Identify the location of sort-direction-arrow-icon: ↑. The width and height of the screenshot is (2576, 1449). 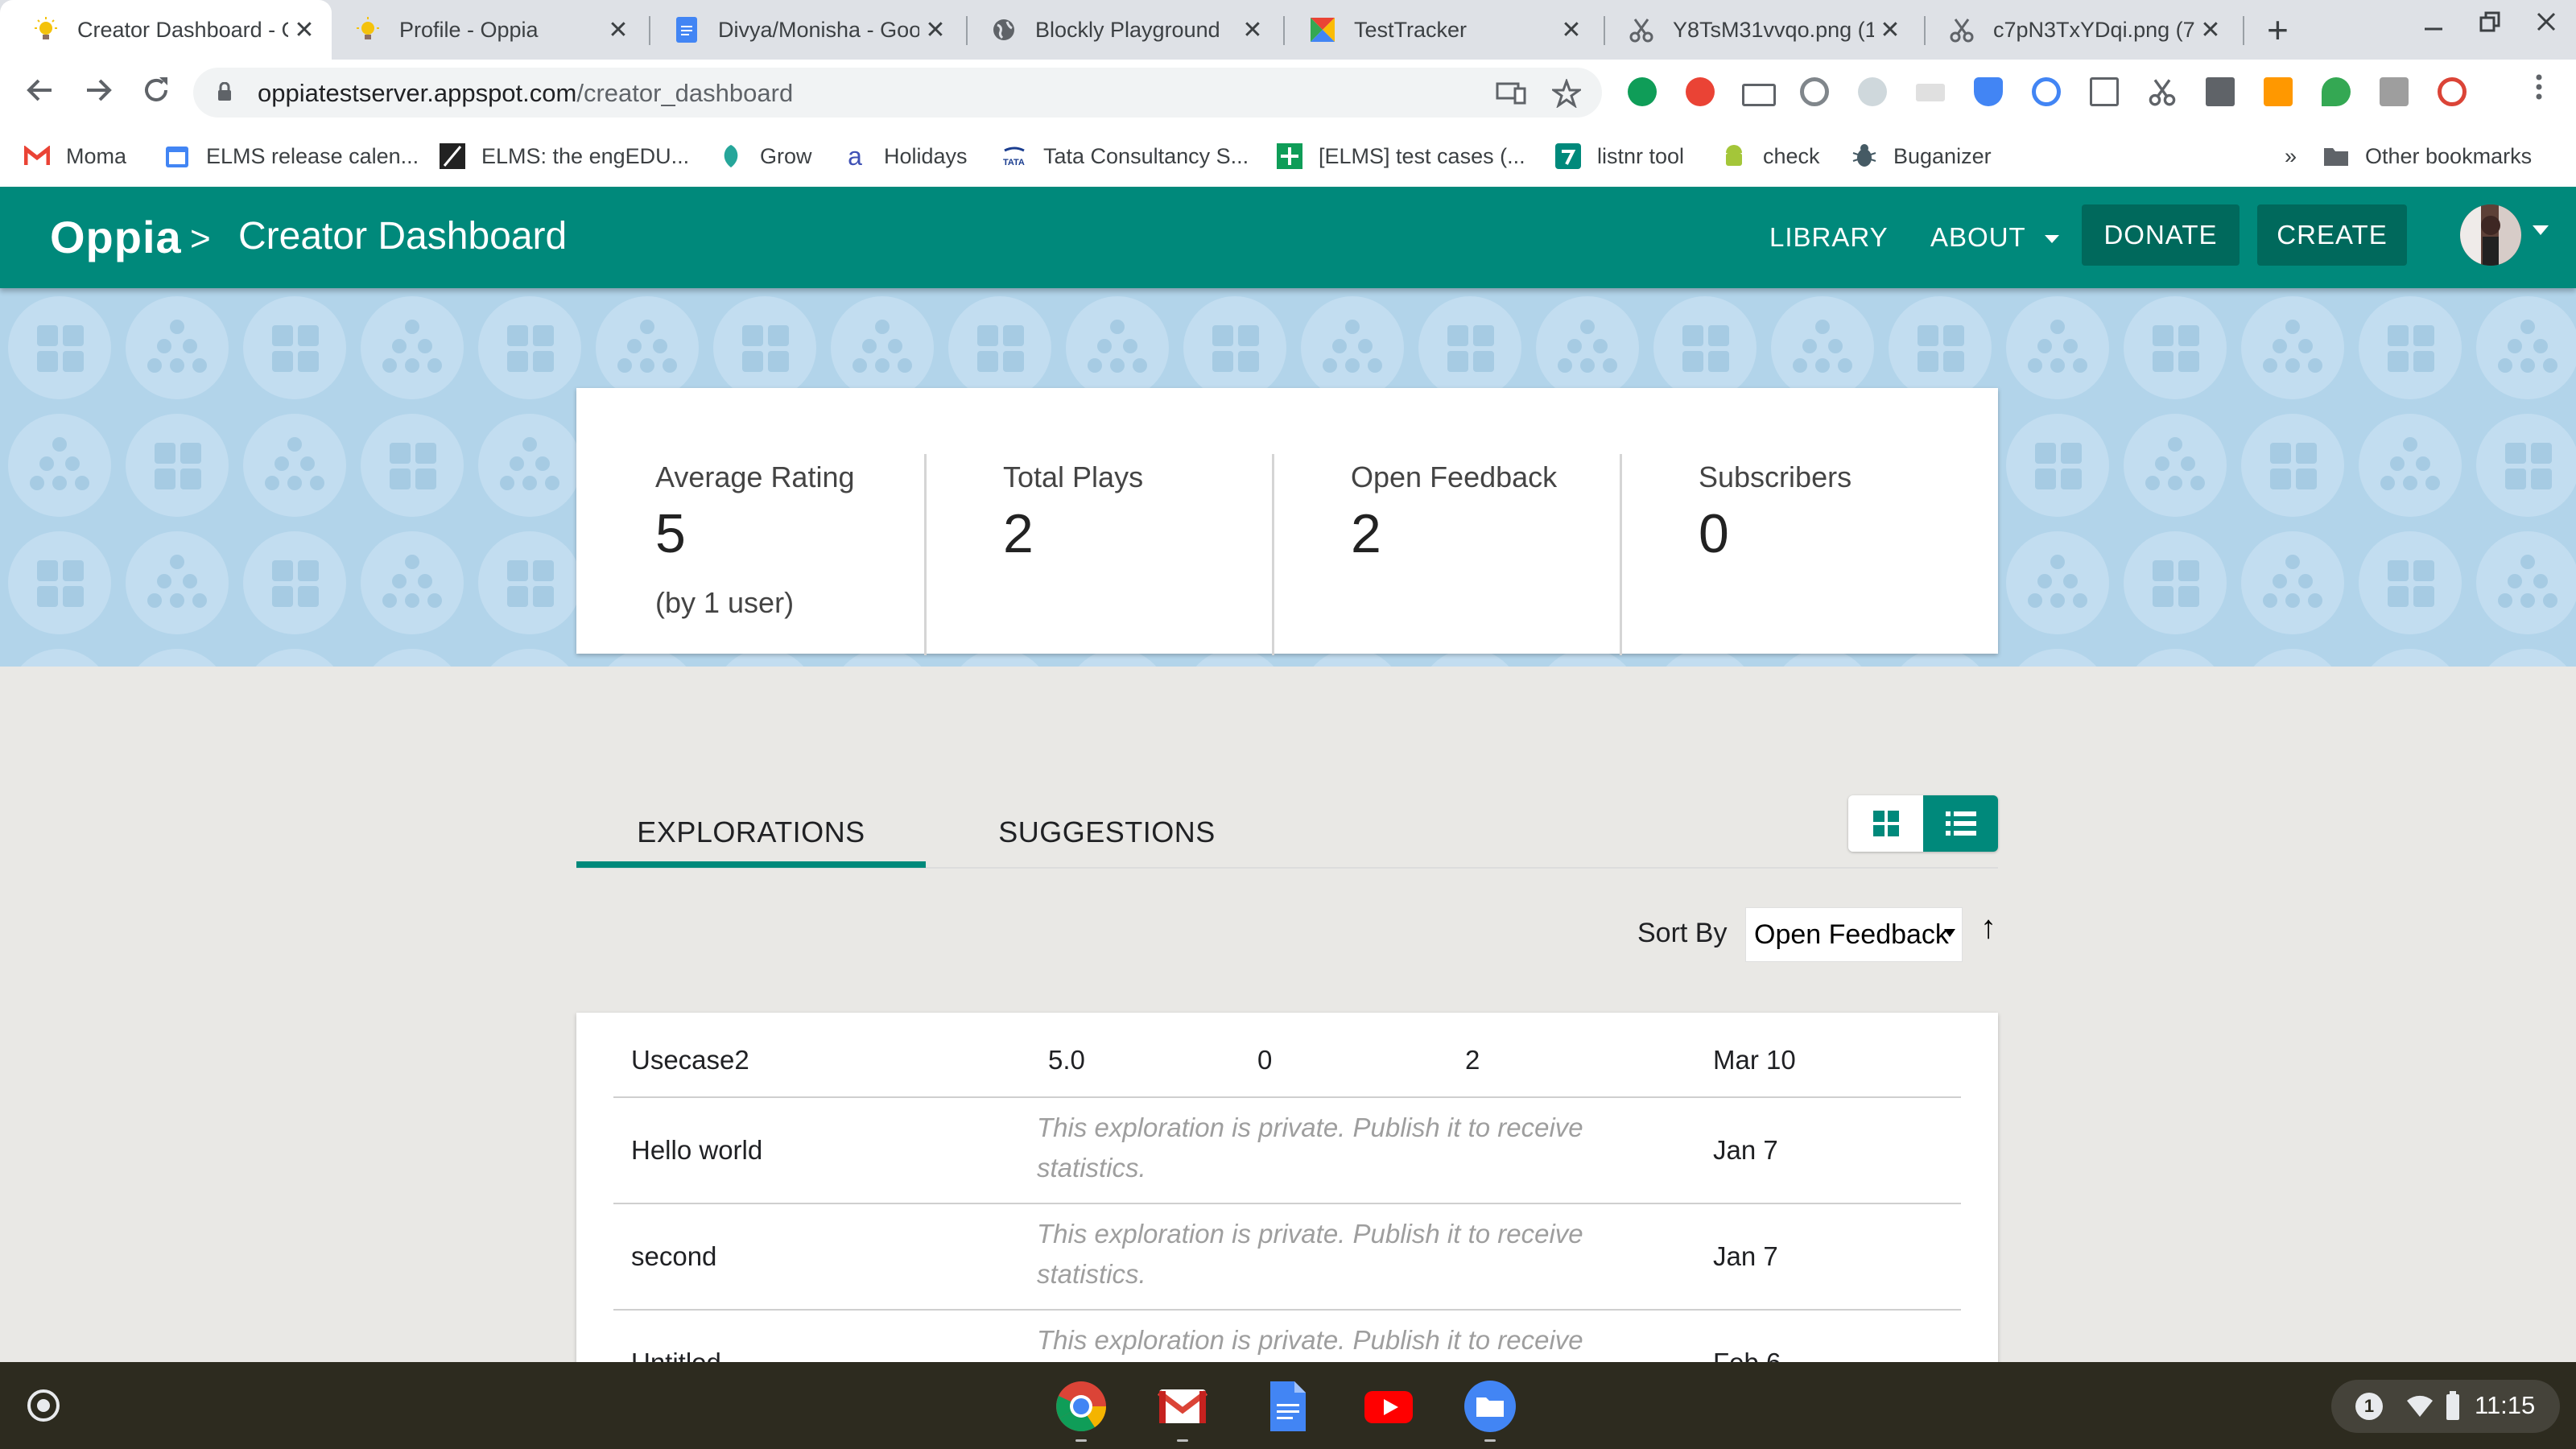
(1988, 928).